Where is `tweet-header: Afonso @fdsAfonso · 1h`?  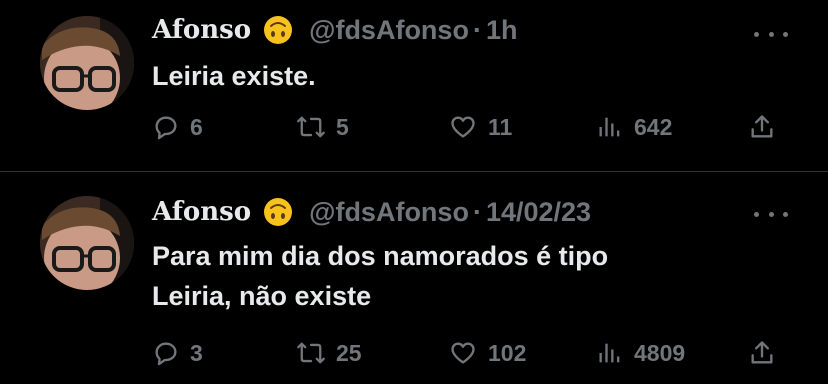
tweet-header: Afonso @fdsAfonso · 1h is located at coordinates (334, 30).